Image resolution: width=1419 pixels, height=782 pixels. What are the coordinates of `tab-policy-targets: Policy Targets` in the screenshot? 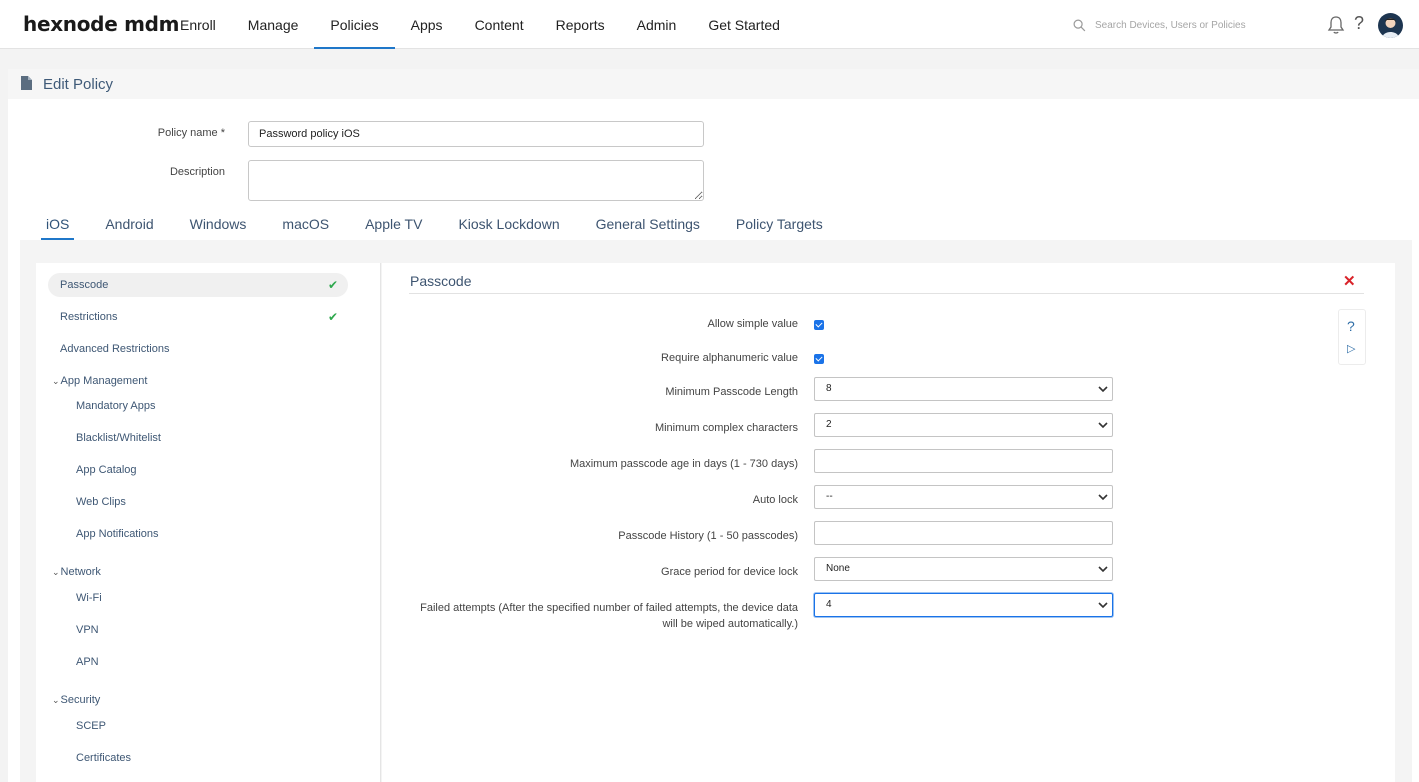 It's located at (779, 227).